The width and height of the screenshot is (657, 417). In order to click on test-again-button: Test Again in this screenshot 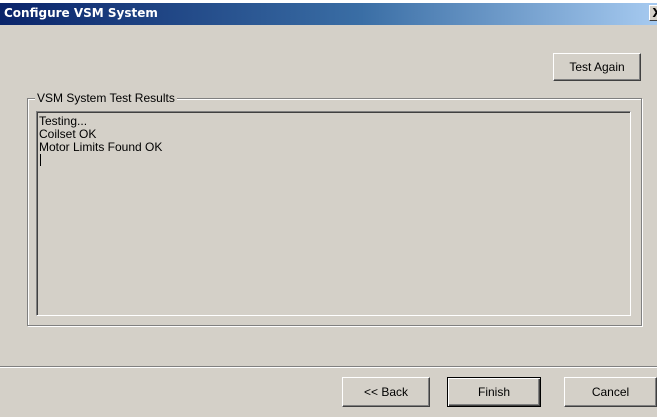, I will do `click(597, 67)`.